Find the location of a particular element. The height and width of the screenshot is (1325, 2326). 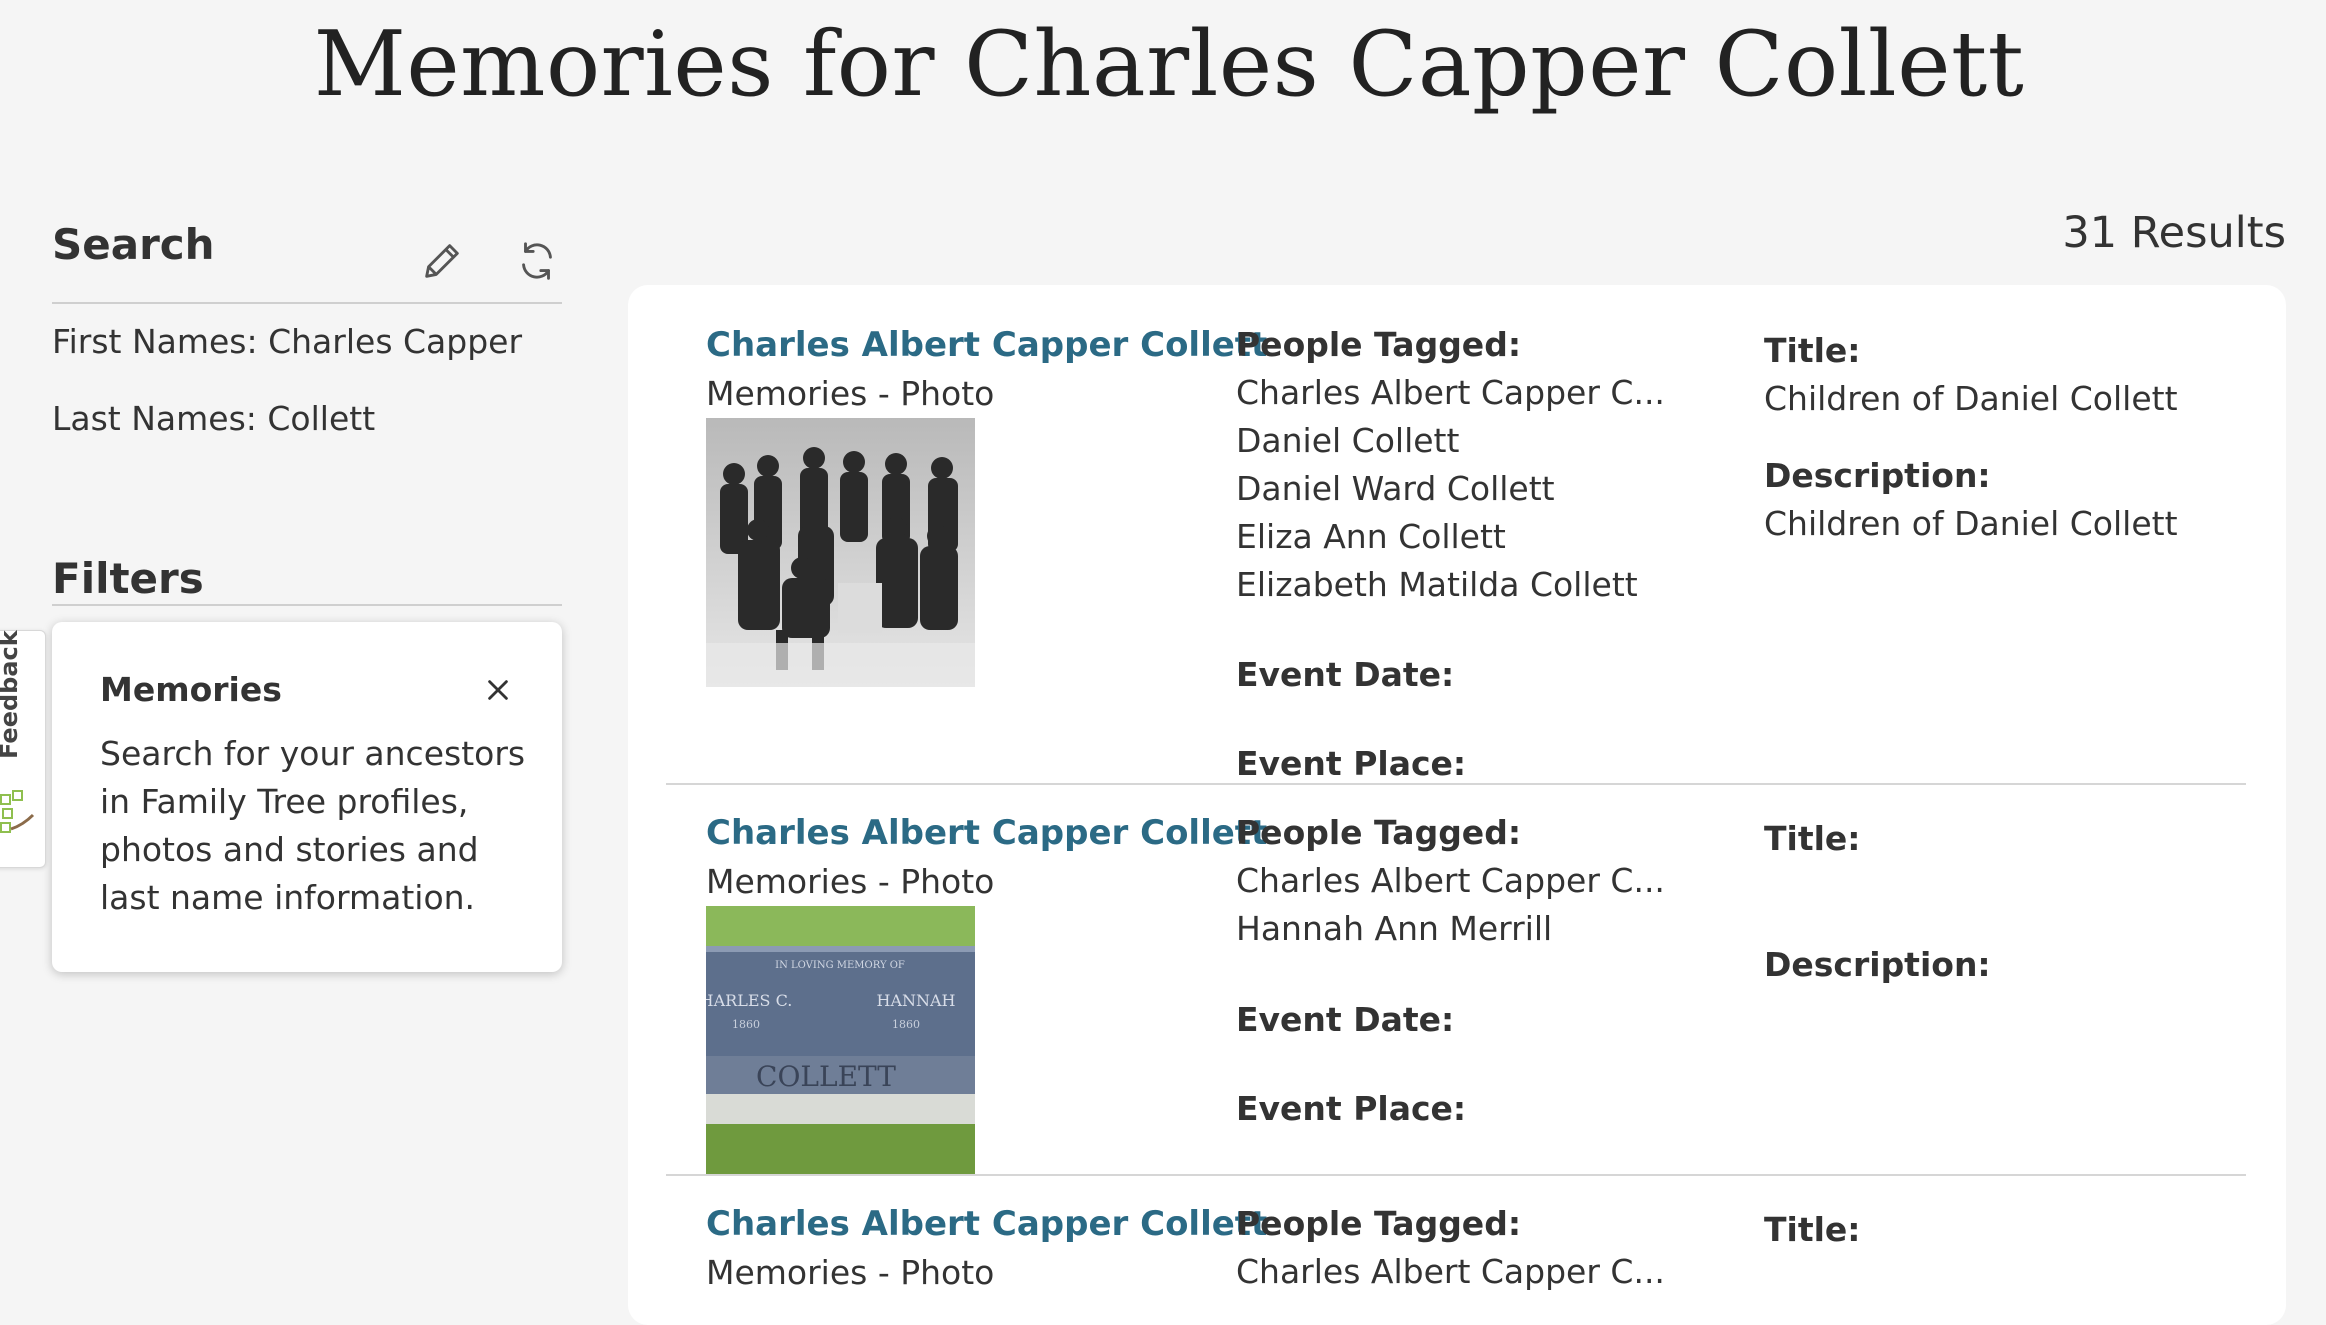

close-tooltip-button is located at coordinates (498, 690).